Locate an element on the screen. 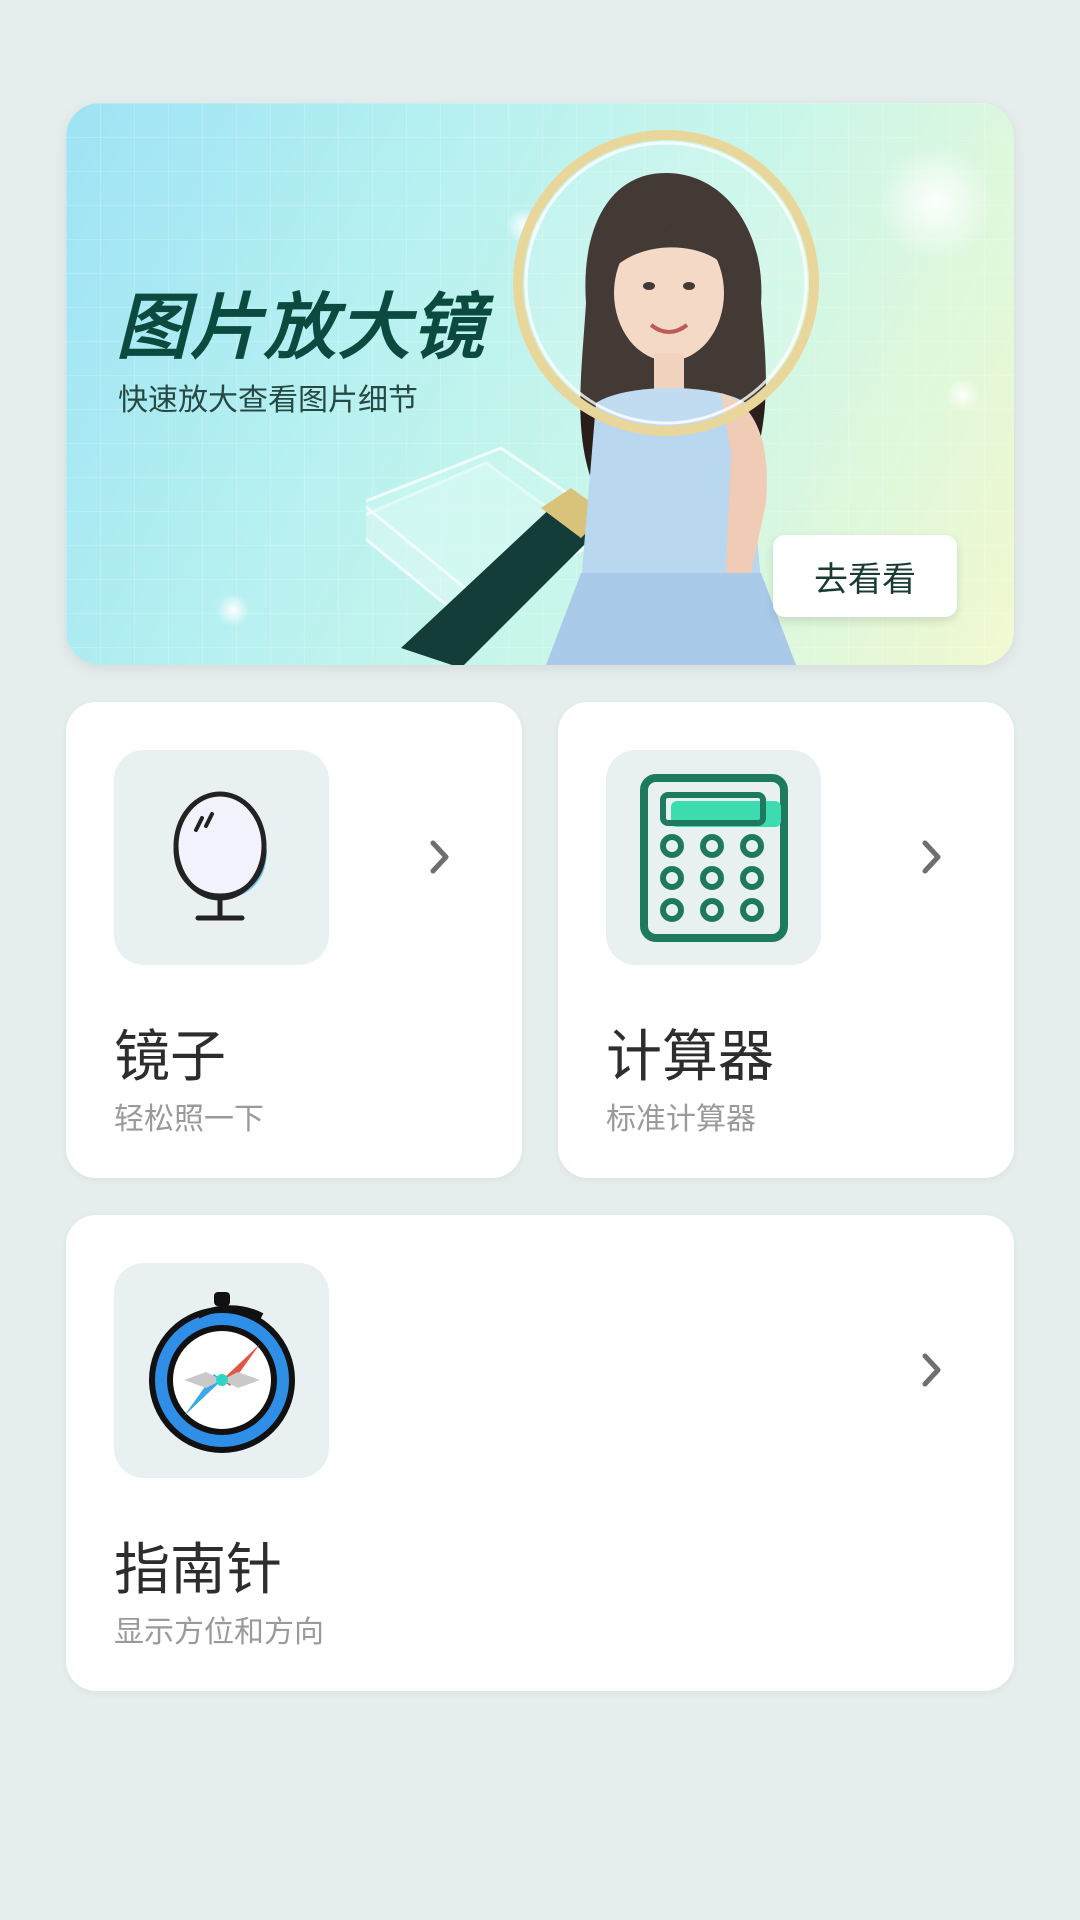  magnifier-lens is located at coordinates (666, 283).